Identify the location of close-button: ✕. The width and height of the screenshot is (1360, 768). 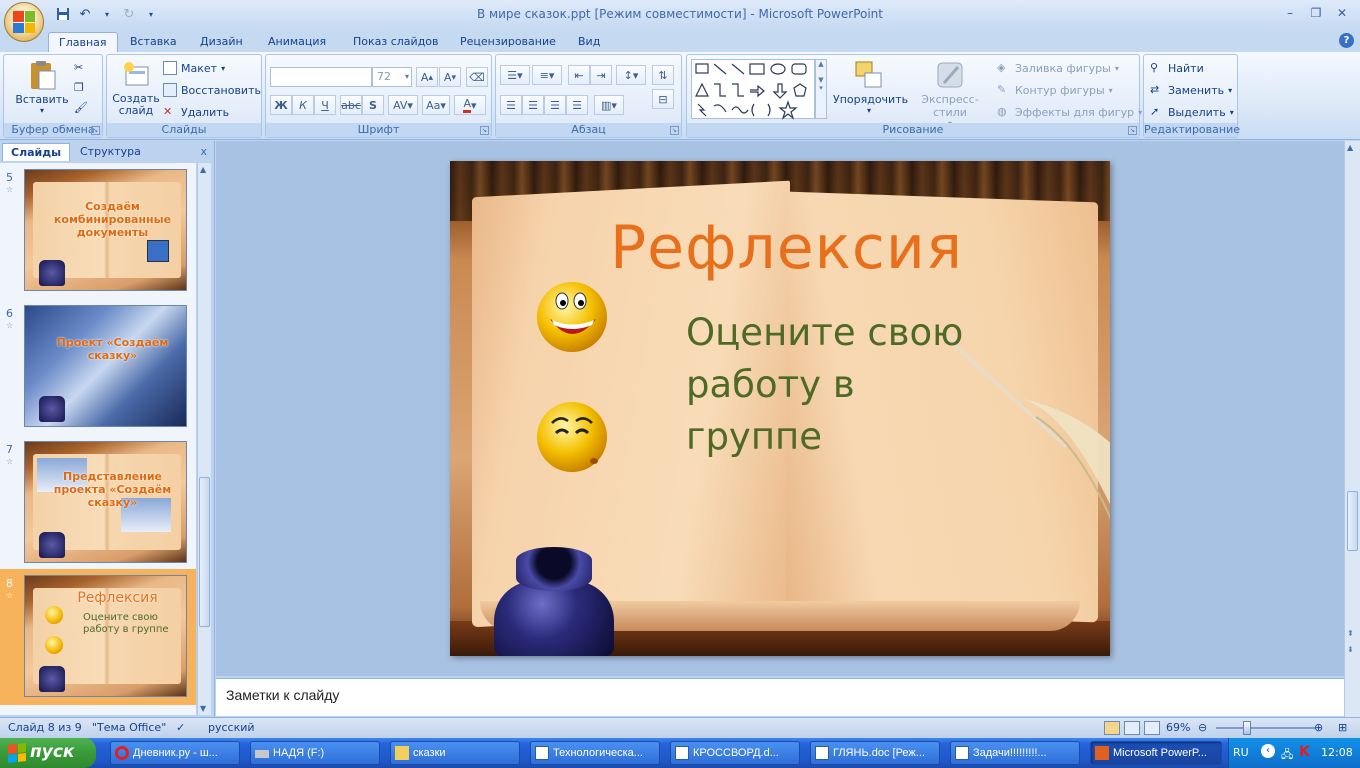
(1342, 13).